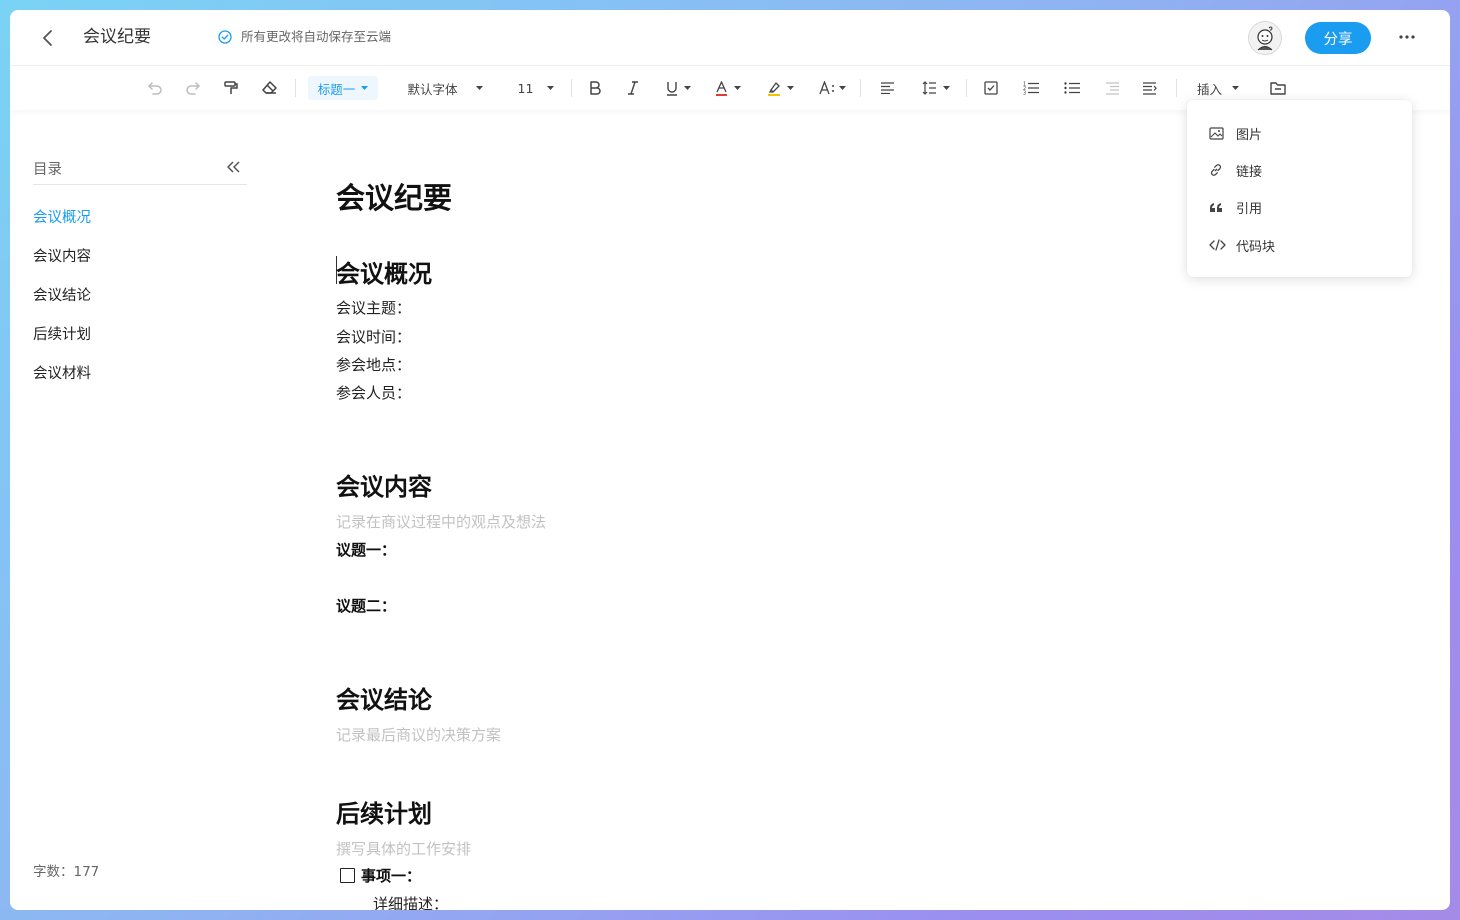 The width and height of the screenshot is (1460, 920). I want to click on task-detail-label: 详细描述：, so click(410, 901).